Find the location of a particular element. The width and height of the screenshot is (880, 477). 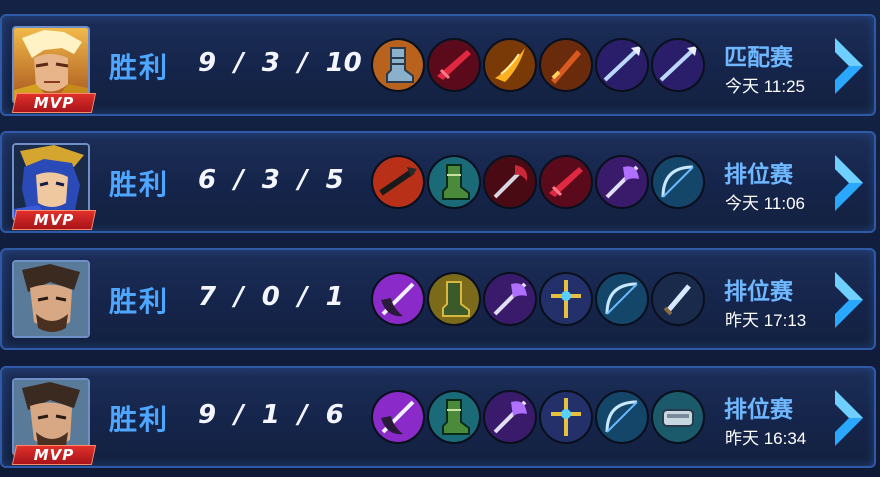

assists: 5 is located at coordinates (334, 180).